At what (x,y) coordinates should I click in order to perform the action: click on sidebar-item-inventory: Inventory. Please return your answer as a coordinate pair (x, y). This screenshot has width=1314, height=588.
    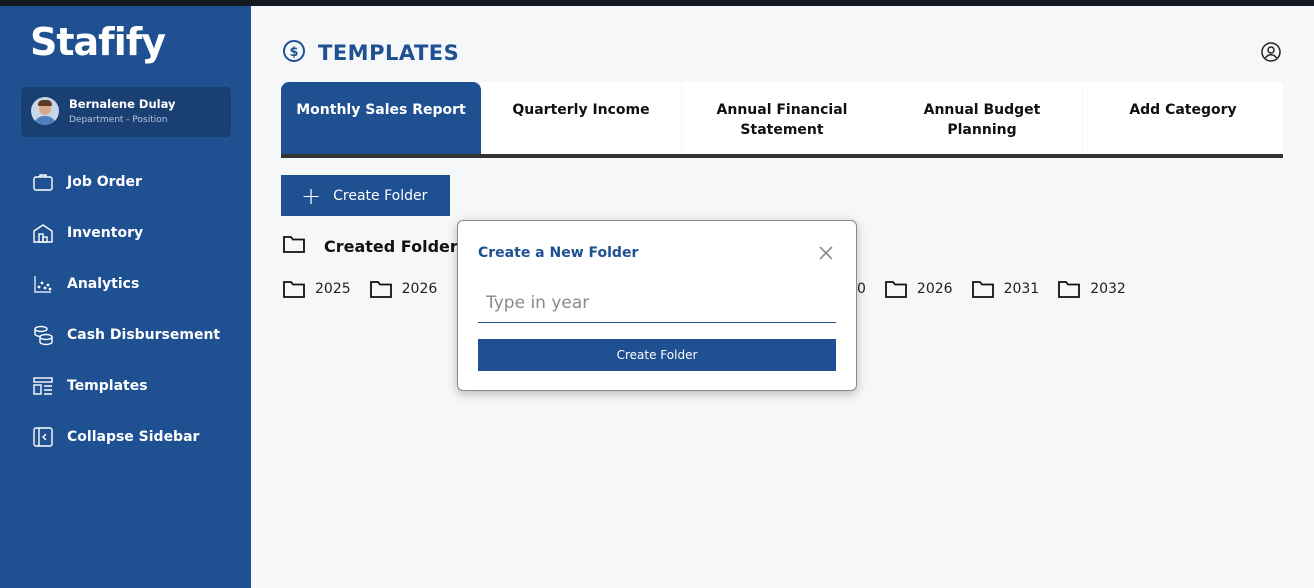
    Looking at the image, I should click on (125, 232).